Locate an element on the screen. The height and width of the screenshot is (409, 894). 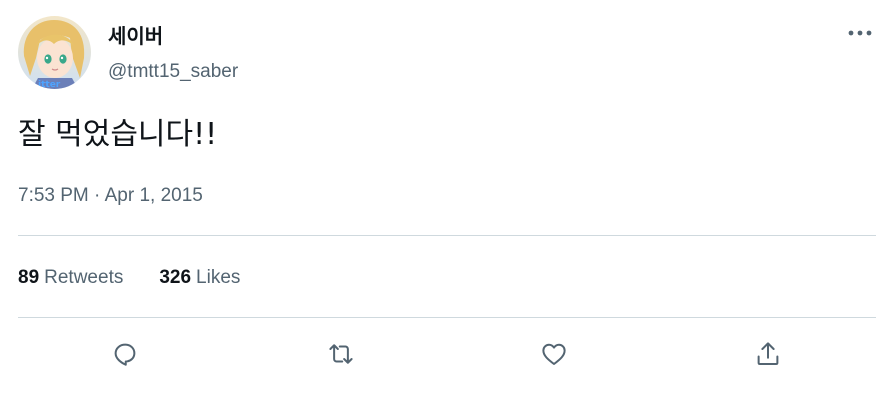
avatar-watermark: itter is located at coordinates (49, 84).